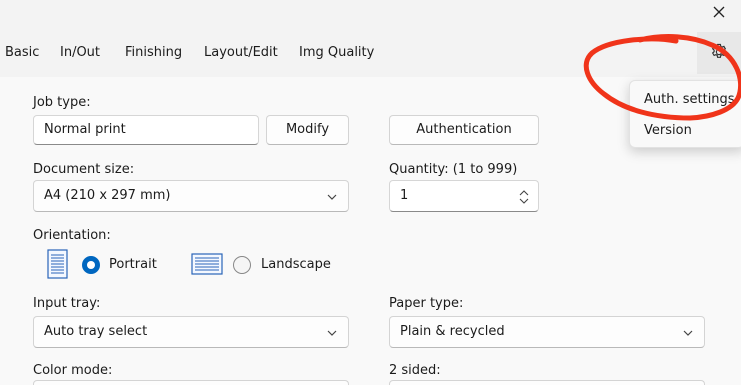  I want to click on red-circle-annotation, so click(662, 77).